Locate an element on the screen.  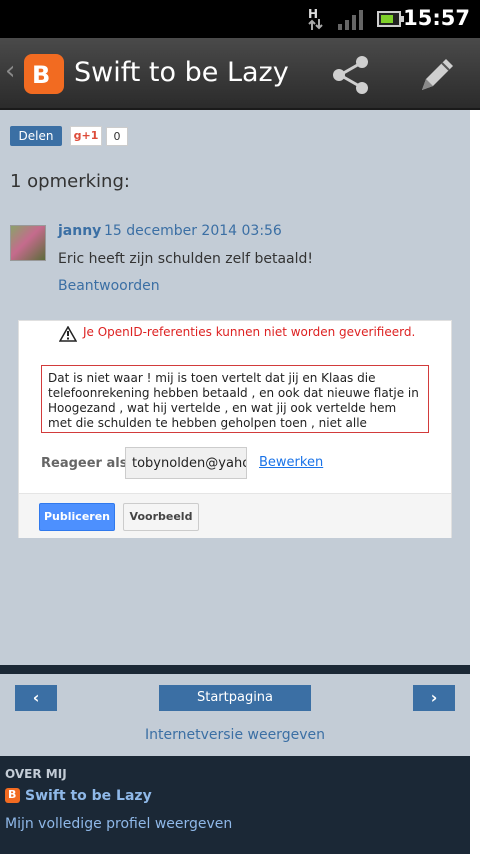
comment-date: 15 december 2014 03:56 is located at coordinates (193, 231).